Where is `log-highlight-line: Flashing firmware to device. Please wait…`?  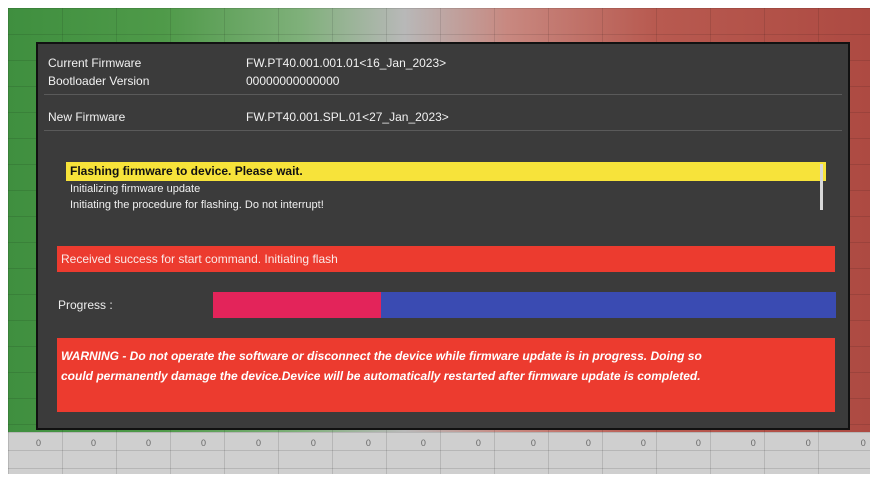 log-highlight-line: Flashing firmware to device. Please wait… is located at coordinates (446, 171).